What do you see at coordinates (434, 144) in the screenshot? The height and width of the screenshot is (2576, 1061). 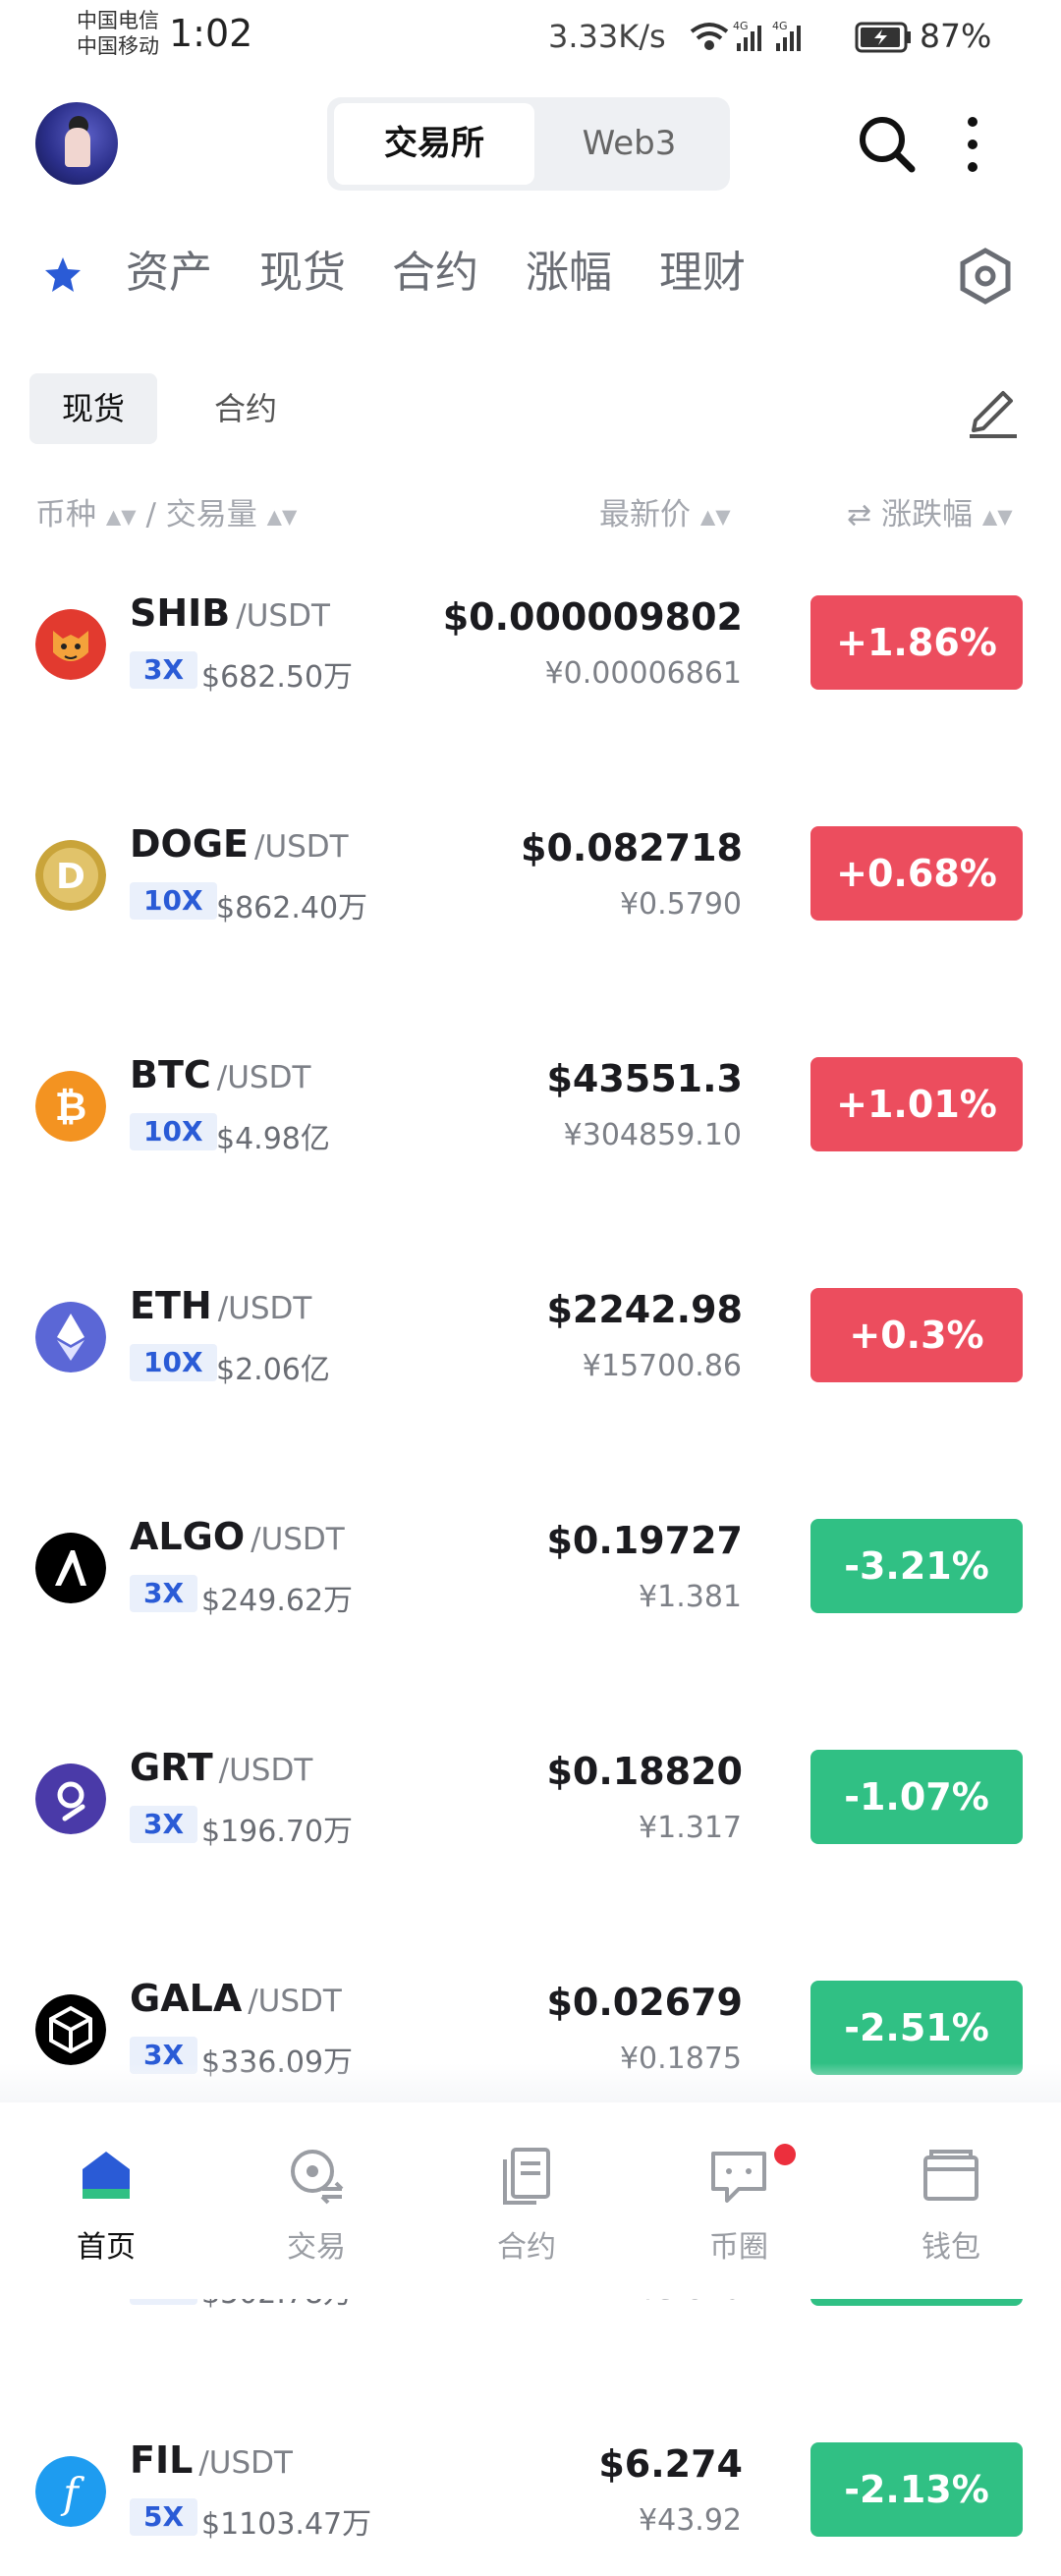 I see `mode-exchange-button: 交易所` at bounding box center [434, 144].